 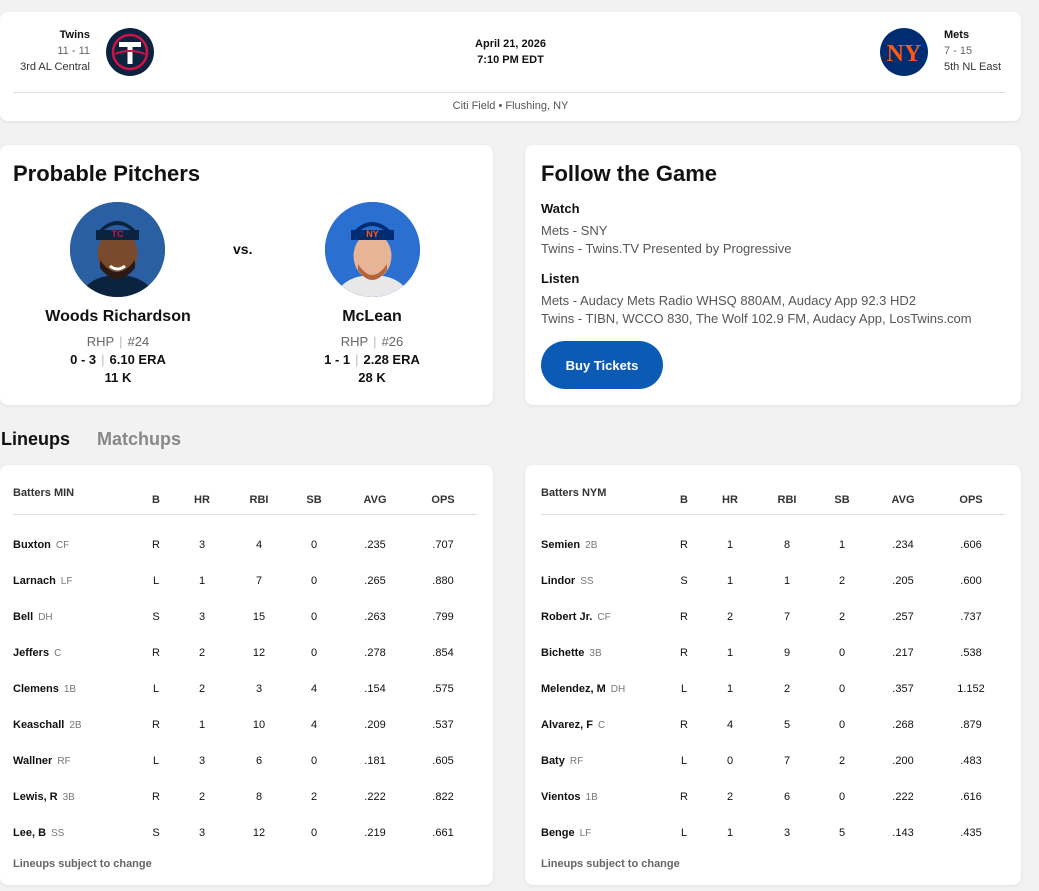 I want to click on batter-name-cell: Jeffers C, so click(x=37, y=653).